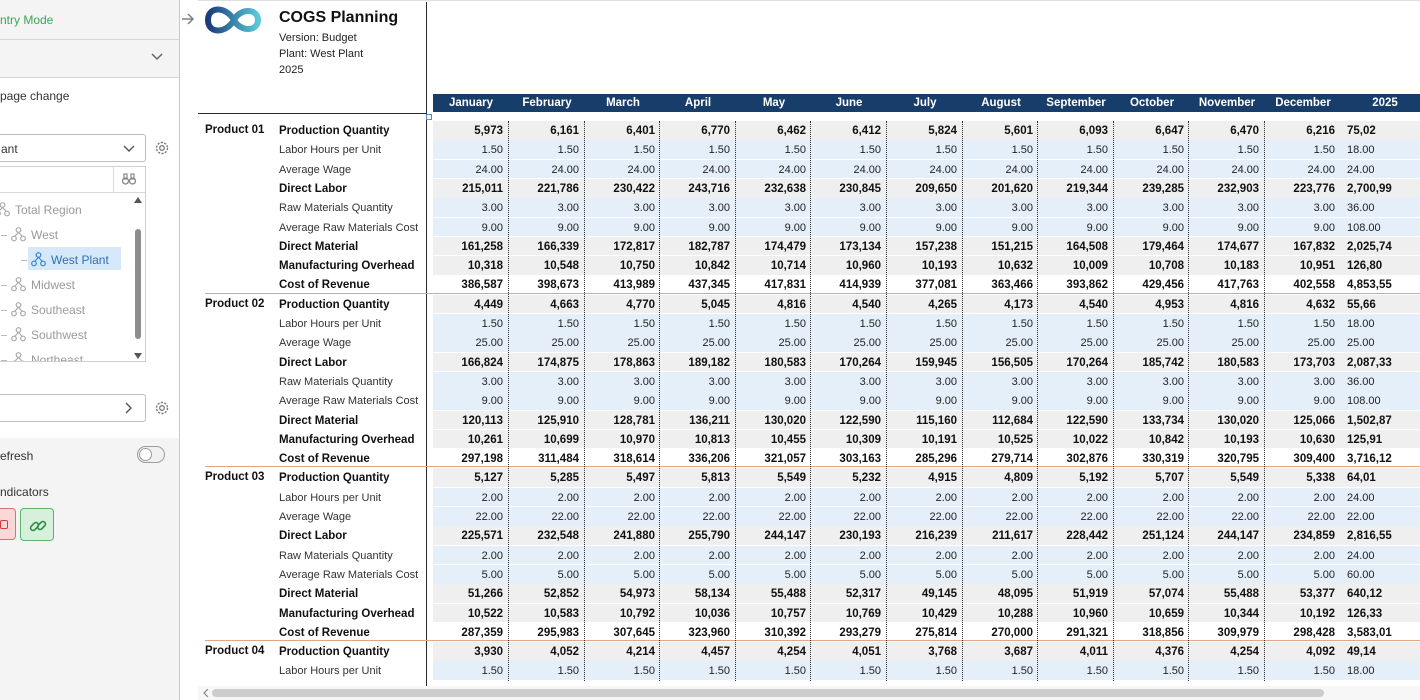 The width and height of the screenshot is (1420, 700). Describe the element at coordinates (1382, 363) in the screenshot. I see `total-cell: 2,087,33` at that location.